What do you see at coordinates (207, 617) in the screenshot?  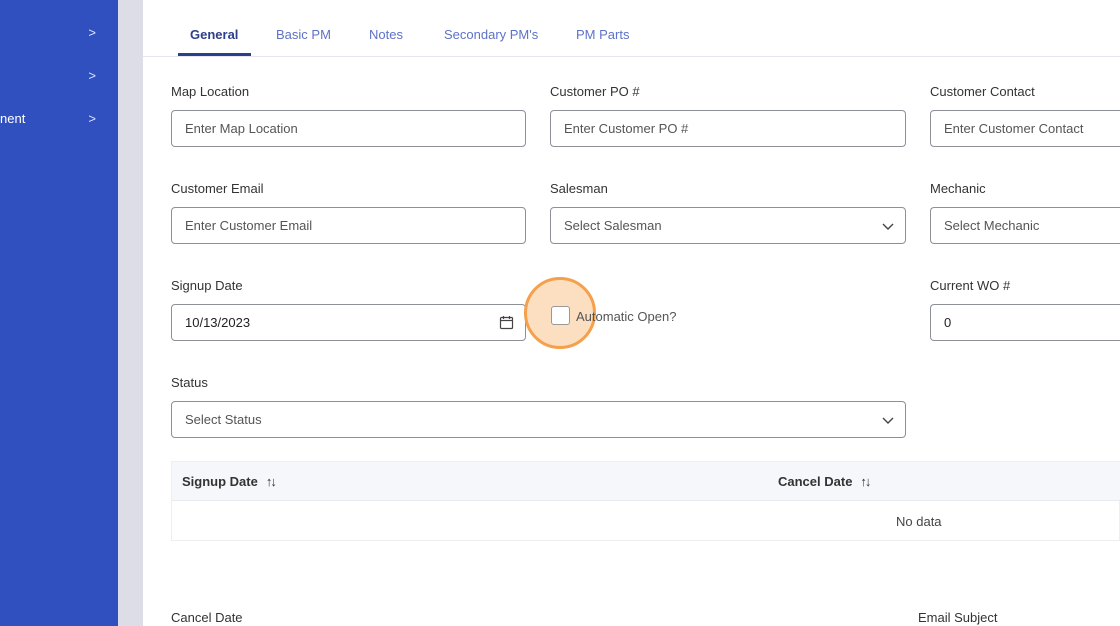 I see `cancel-date-label: Cancel Date` at bounding box center [207, 617].